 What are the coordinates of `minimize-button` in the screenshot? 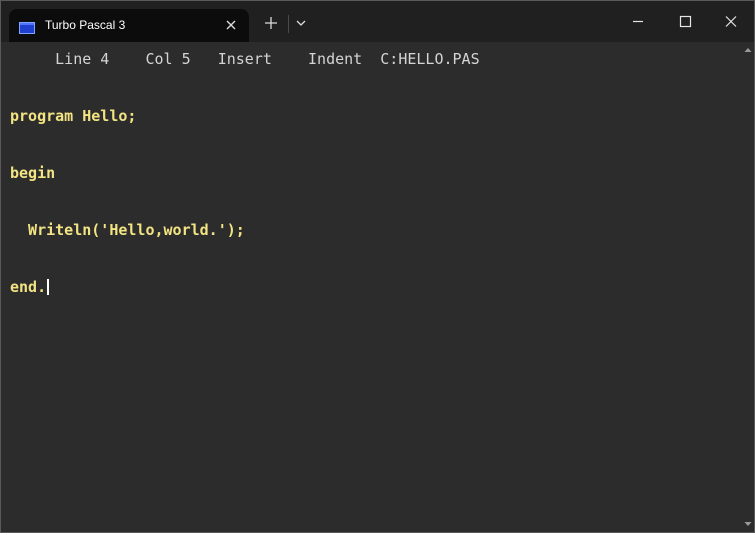 It's located at (638, 21).